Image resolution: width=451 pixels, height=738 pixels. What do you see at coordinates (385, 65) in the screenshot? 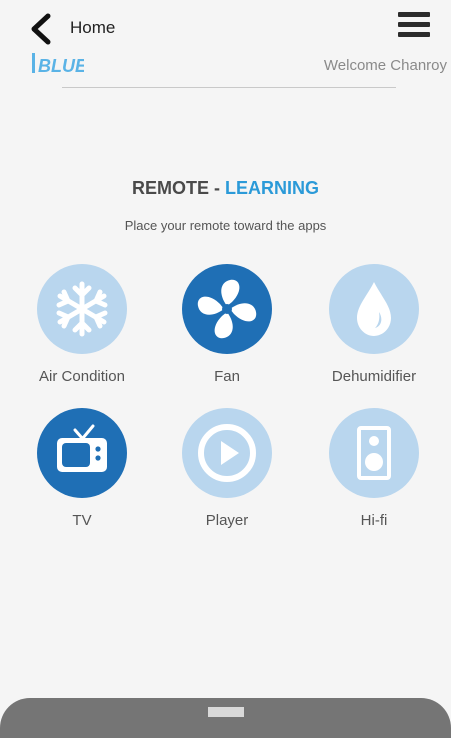
I see `welcome-text: Welcome Chanroy` at bounding box center [385, 65].